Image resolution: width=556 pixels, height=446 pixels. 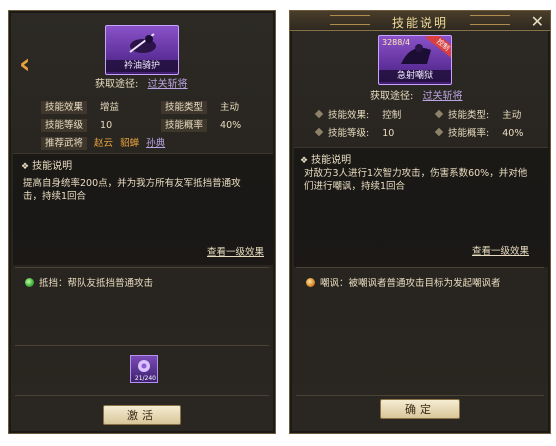 What do you see at coordinates (349, 115) in the screenshot?
I see `attr-label: 技能效果:` at bounding box center [349, 115].